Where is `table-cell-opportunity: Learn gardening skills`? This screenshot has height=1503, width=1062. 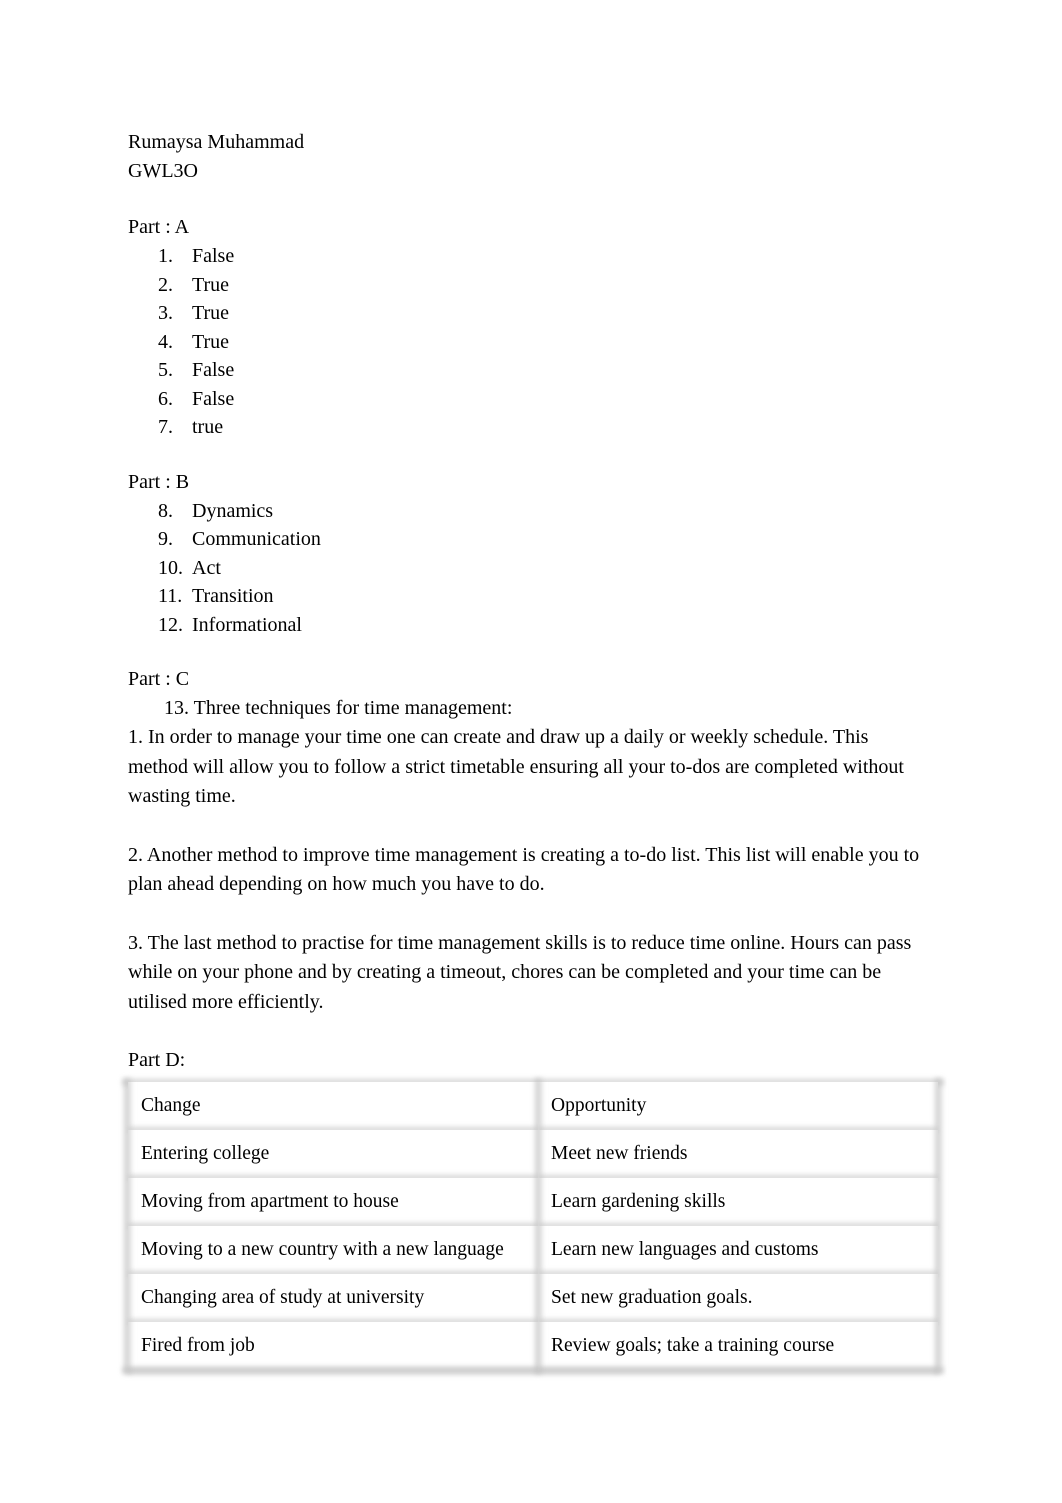
table-cell-opportunity: Learn gardening skills is located at coordinates (738, 1202).